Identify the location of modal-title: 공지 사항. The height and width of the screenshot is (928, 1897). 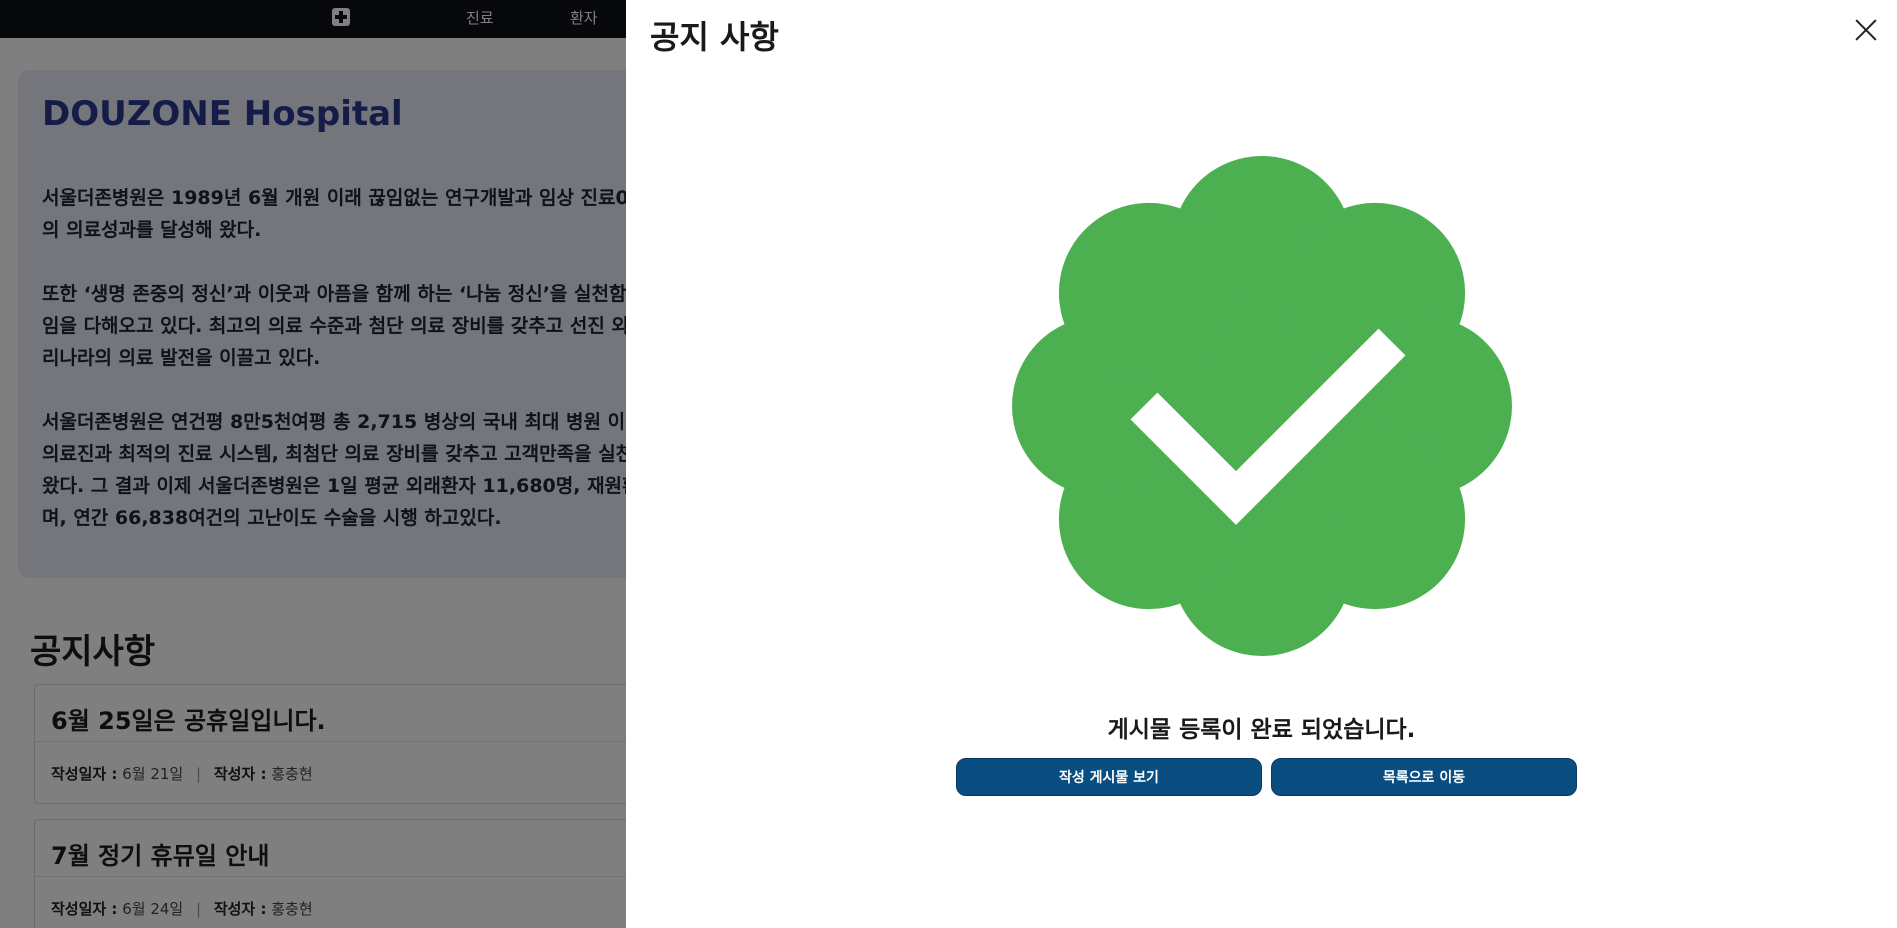
(714, 37).